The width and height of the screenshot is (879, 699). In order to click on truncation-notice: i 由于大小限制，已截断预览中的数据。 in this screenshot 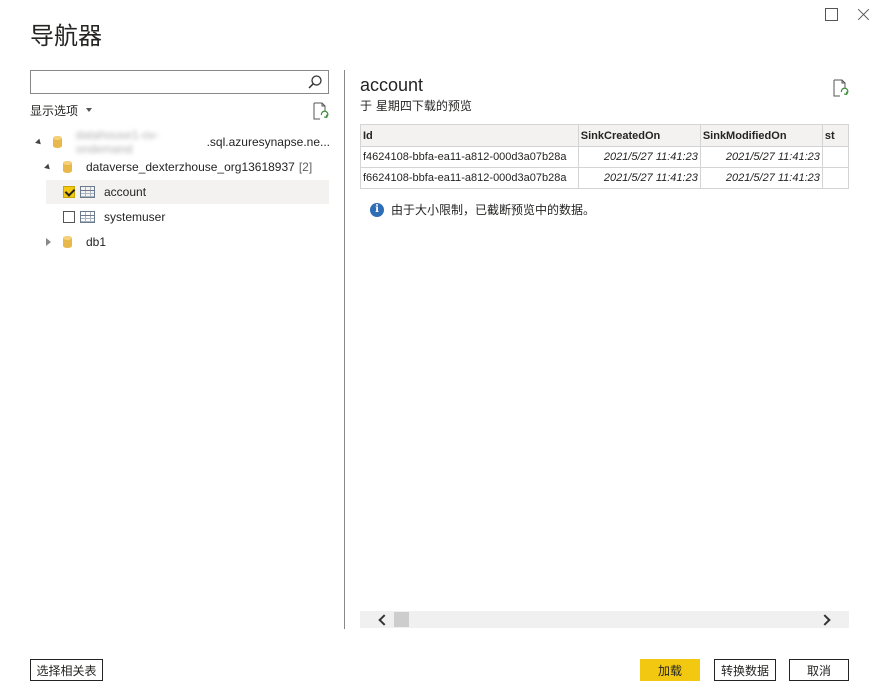, I will do `click(482, 209)`.